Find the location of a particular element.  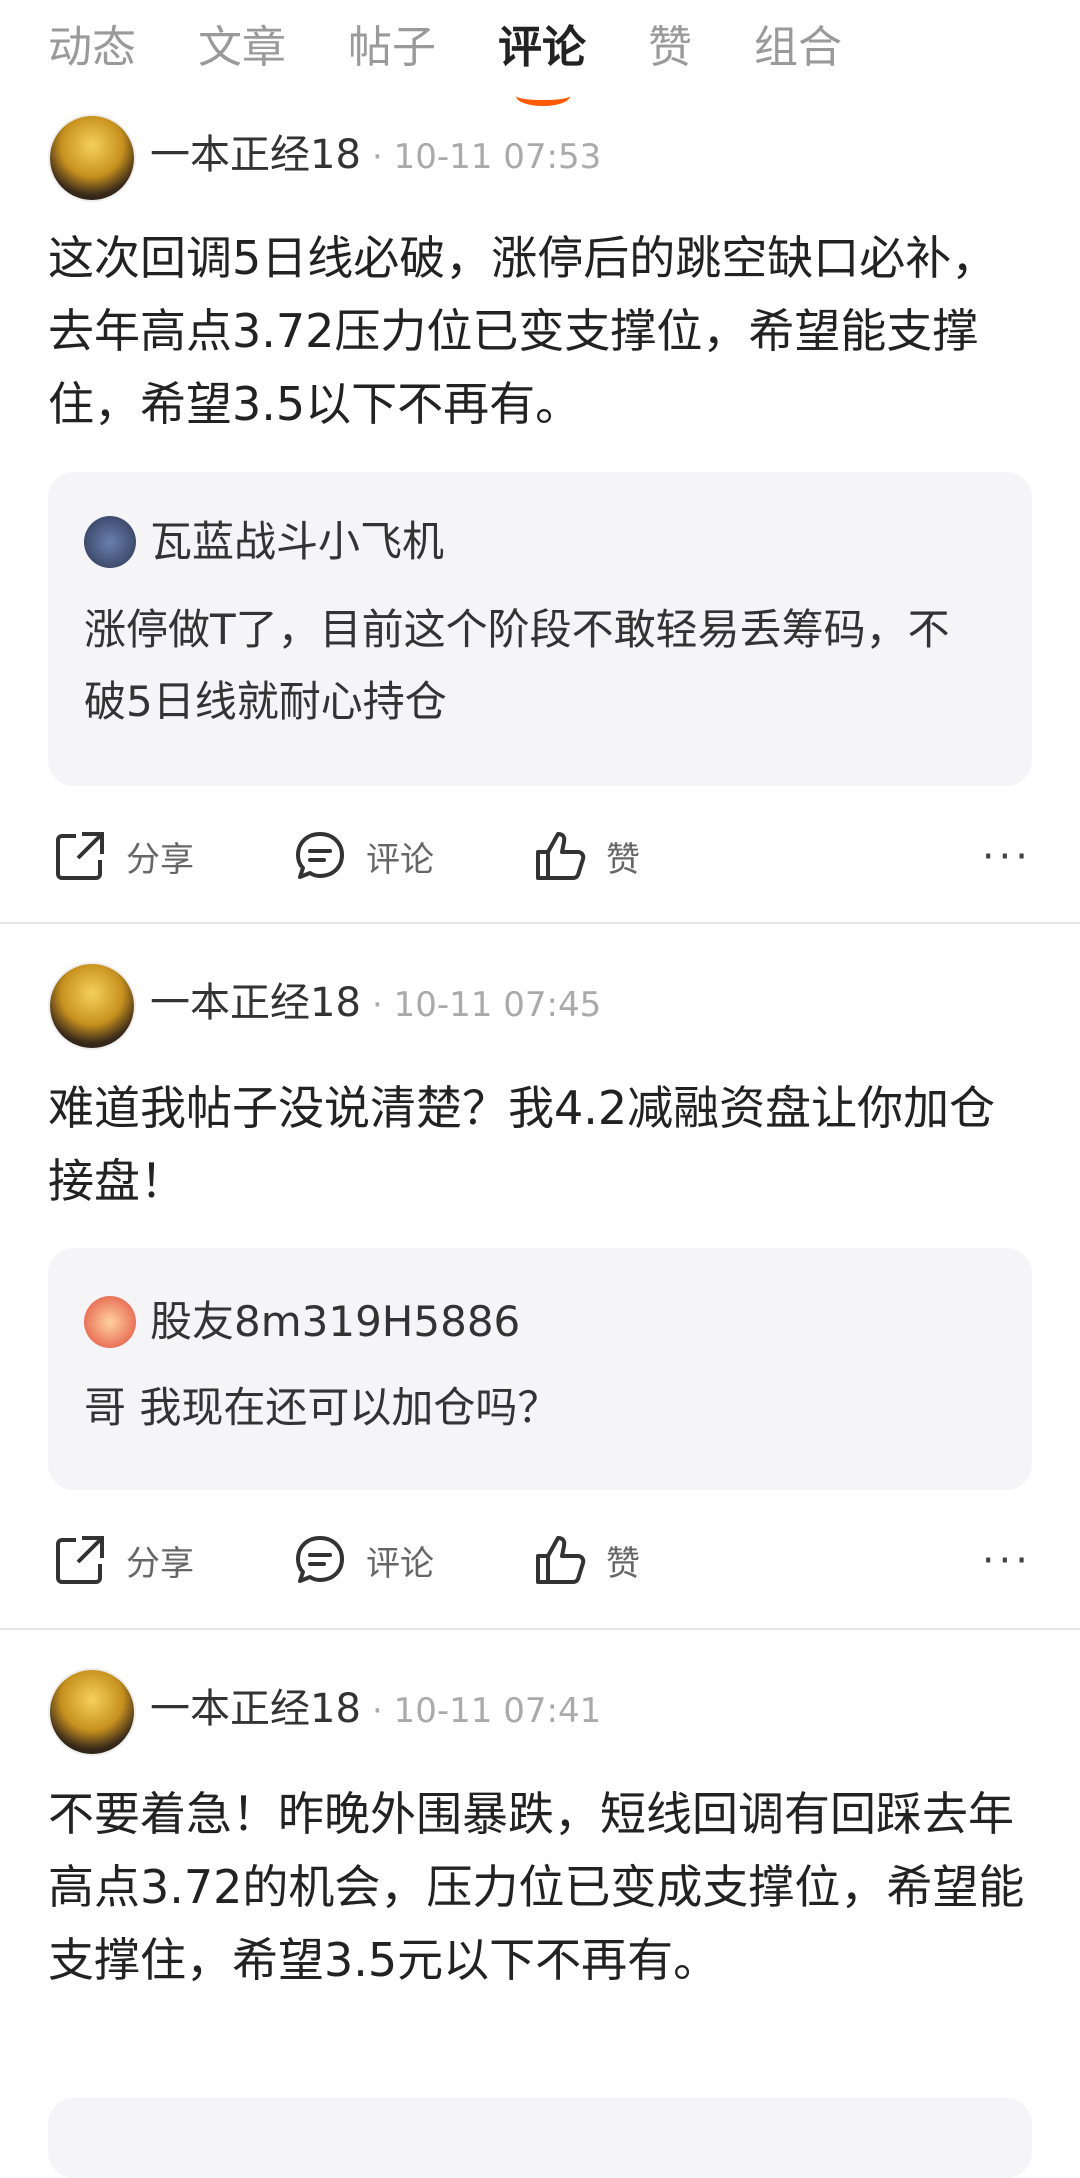

tab-comments: 评论 is located at coordinates (542, 48).